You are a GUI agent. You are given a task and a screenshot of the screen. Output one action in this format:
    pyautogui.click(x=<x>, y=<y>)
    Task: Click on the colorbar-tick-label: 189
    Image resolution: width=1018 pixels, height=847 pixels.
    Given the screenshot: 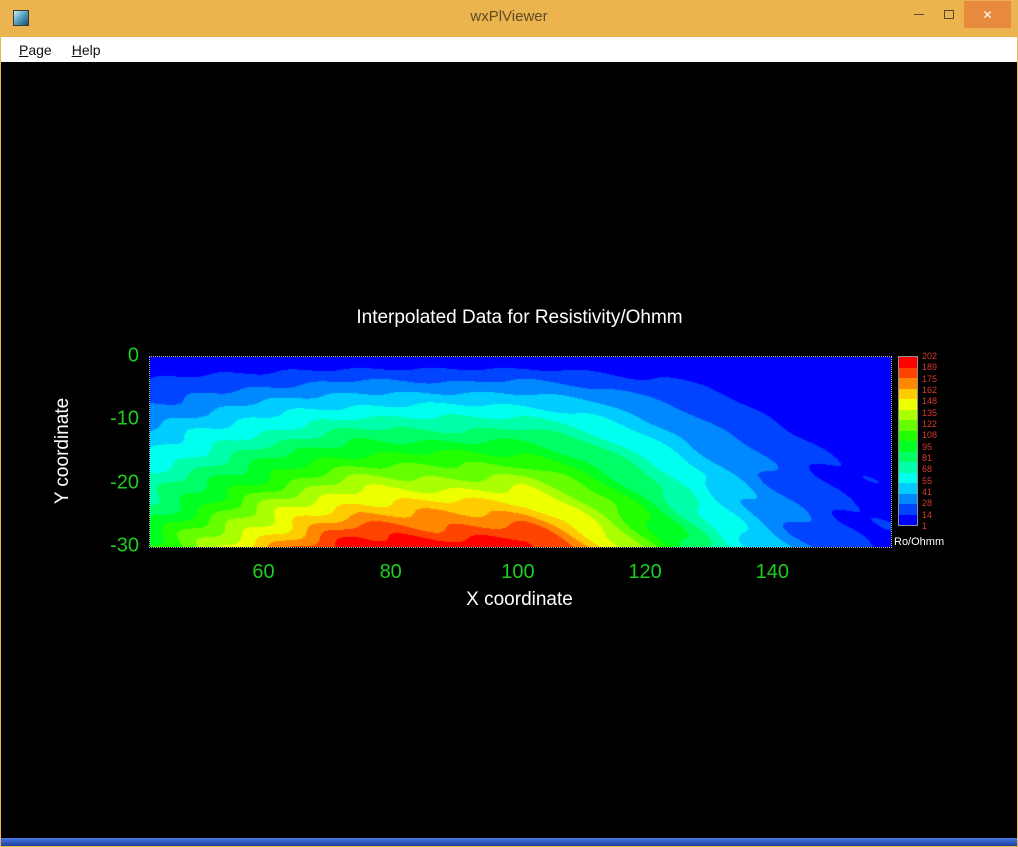 What is the action you would take?
    pyautogui.click(x=930, y=367)
    